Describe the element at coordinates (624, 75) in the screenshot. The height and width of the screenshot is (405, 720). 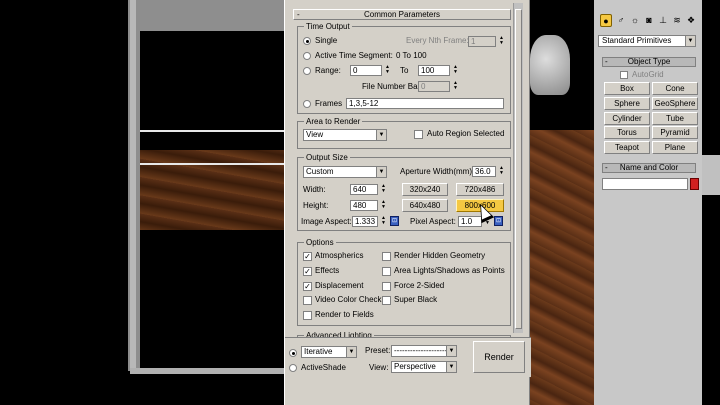
I see `autogrid-checkbox` at that location.